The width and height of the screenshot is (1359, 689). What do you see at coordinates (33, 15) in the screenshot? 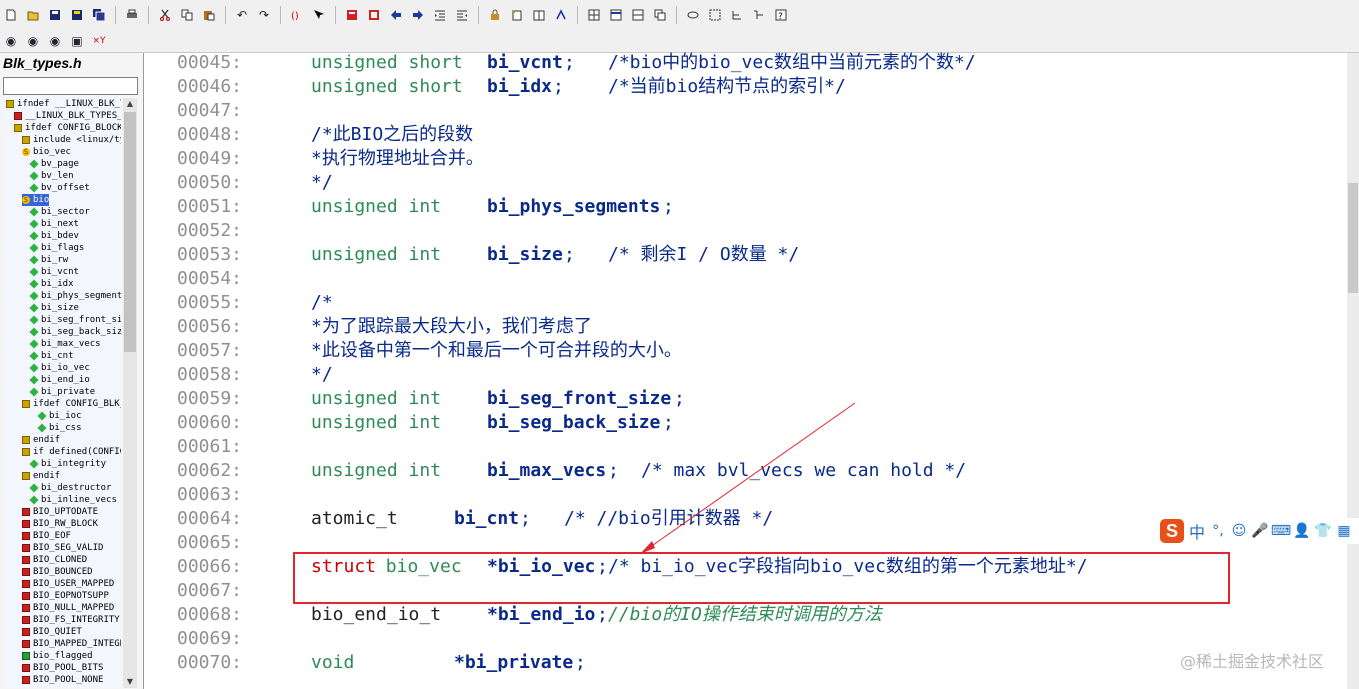
I see `open-folder-icon` at bounding box center [33, 15].